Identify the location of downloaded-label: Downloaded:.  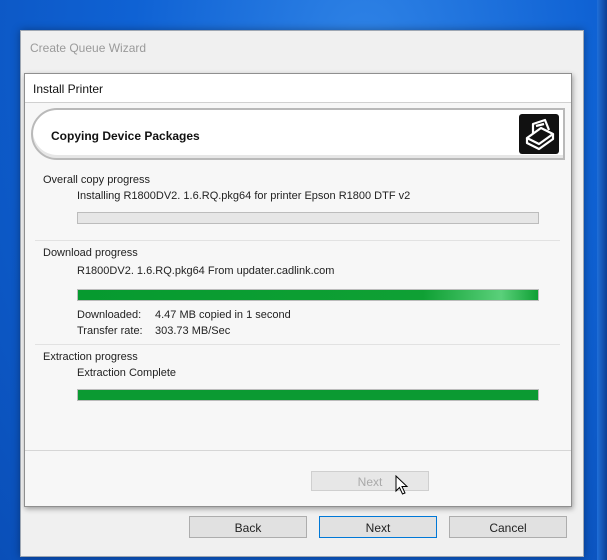
(109, 315).